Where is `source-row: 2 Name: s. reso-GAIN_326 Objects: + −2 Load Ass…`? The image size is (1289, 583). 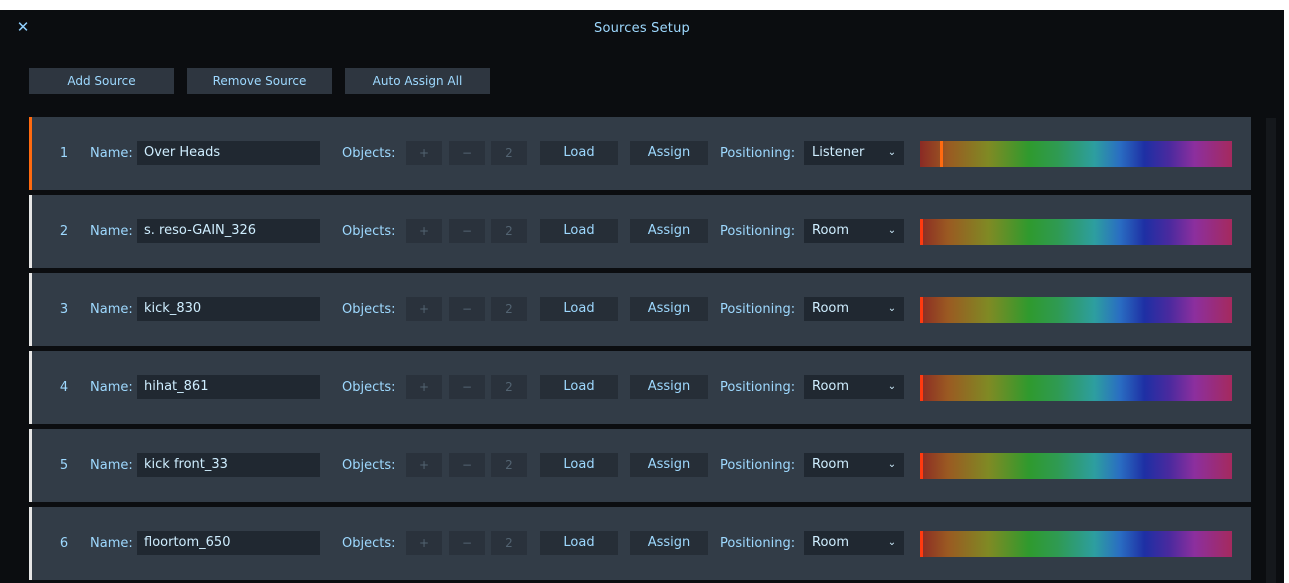 source-row: 2 Name: s. reso-GAIN_326 Objects: + −2 Load Ass… is located at coordinates (640, 231).